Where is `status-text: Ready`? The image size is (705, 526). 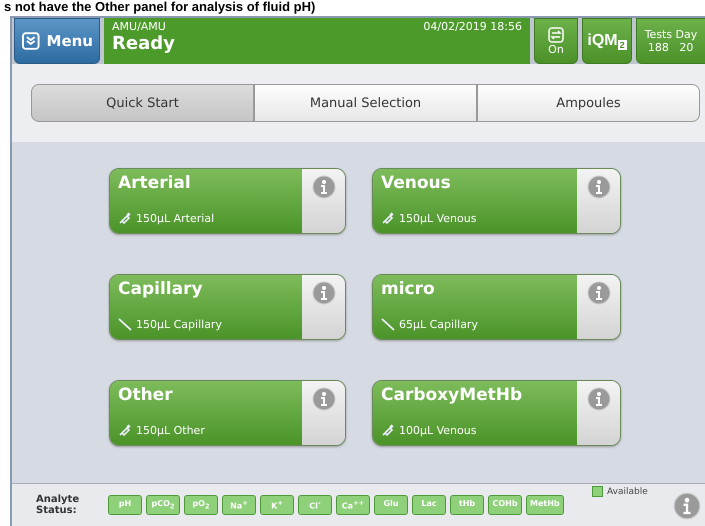
status-text: Ready is located at coordinates (144, 43).